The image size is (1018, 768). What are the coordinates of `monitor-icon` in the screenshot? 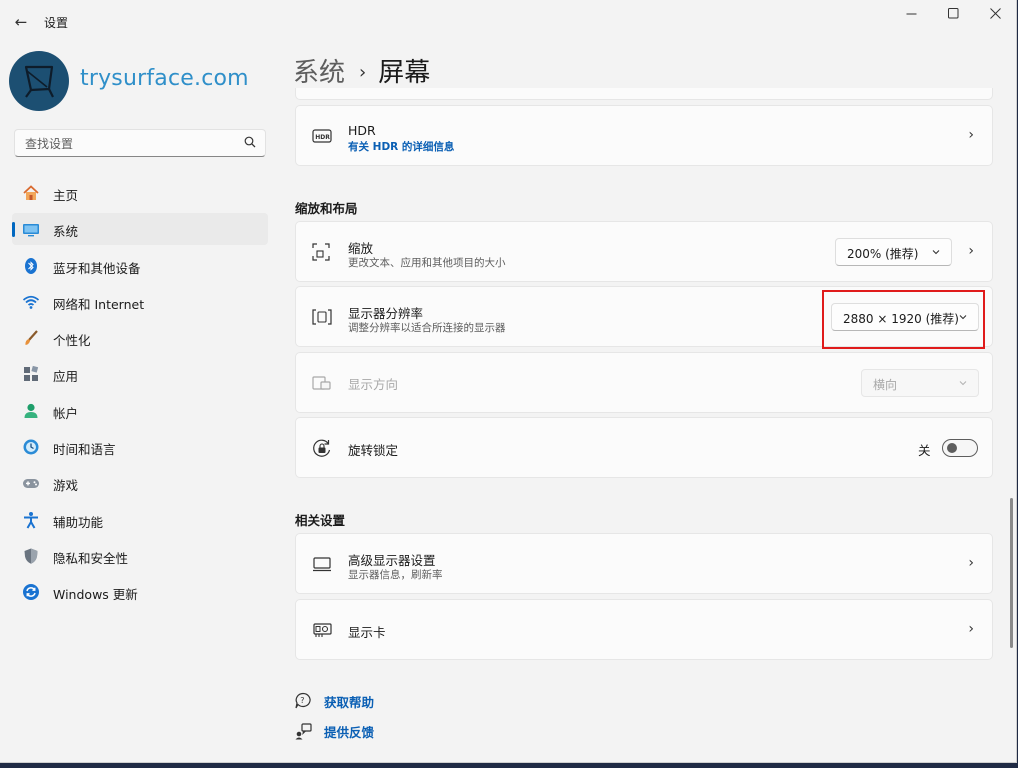 It's located at (322, 564).